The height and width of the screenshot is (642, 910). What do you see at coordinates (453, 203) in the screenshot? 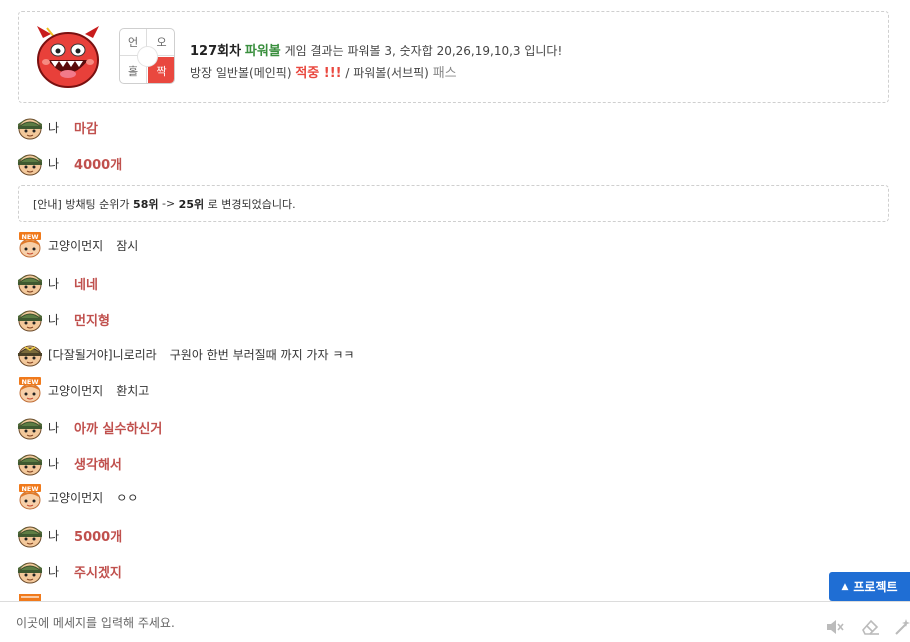
I see `rank-notice: [안내] 방채팅 순위가 58위 -> 25위 로 변경되었습니다.` at bounding box center [453, 203].